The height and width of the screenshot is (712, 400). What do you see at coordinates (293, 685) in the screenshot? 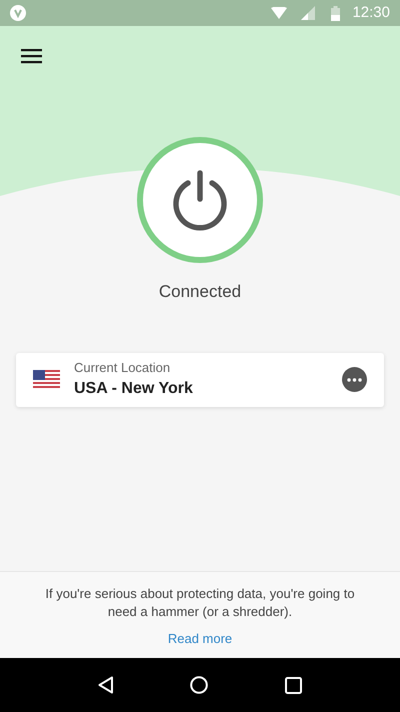
I see `recents-icon` at bounding box center [293, 685].